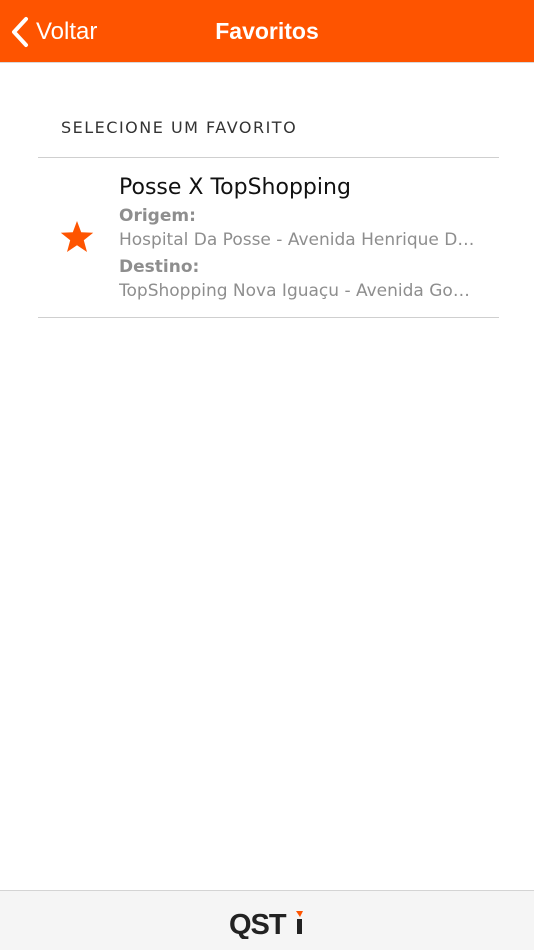  I want to click on top-app-bar: Voltar Favoritos, so click(267, 31).